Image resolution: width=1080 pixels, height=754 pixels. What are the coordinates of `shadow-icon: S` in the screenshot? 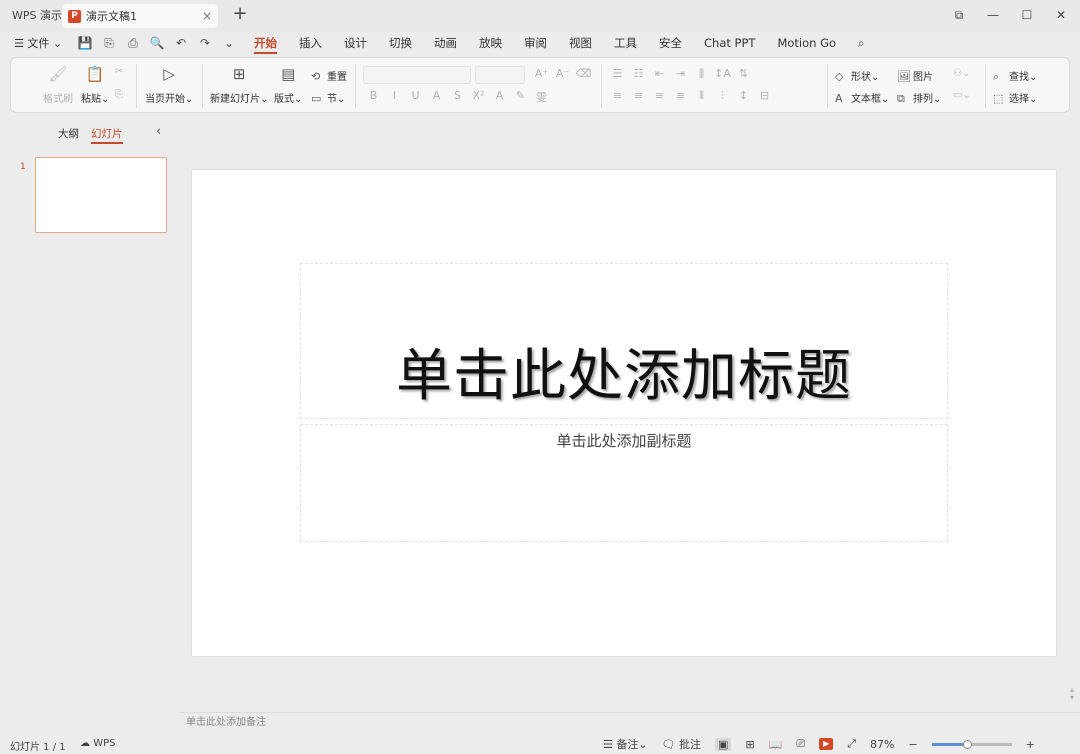 It's located at (457, 97).